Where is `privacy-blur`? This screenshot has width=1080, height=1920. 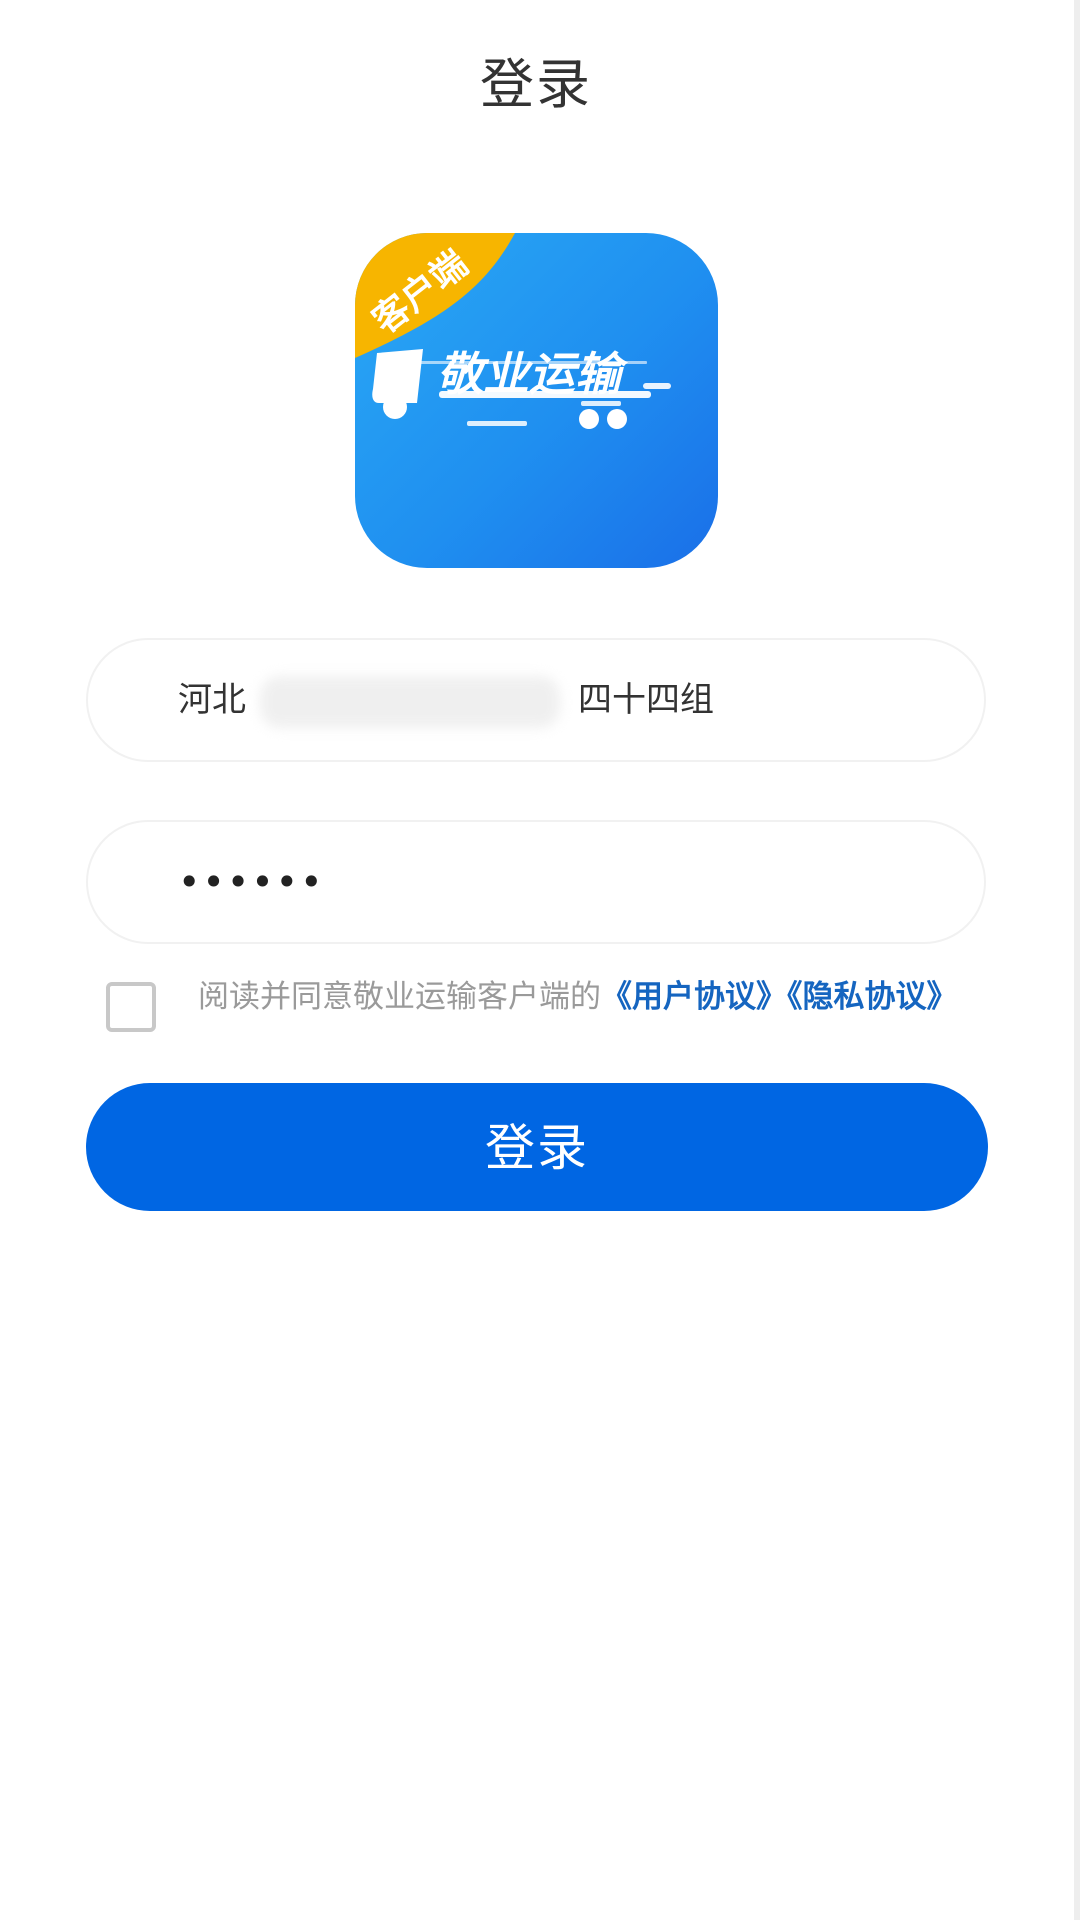
privacy-blur is located at coordinates (410, 702).